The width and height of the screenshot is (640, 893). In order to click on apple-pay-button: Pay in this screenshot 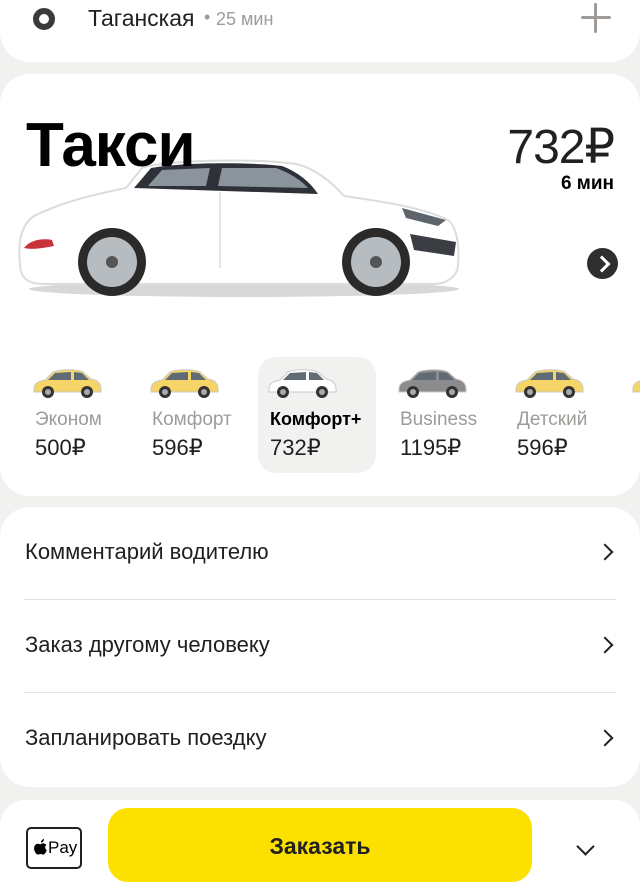, I will do `click(54, 848)`.